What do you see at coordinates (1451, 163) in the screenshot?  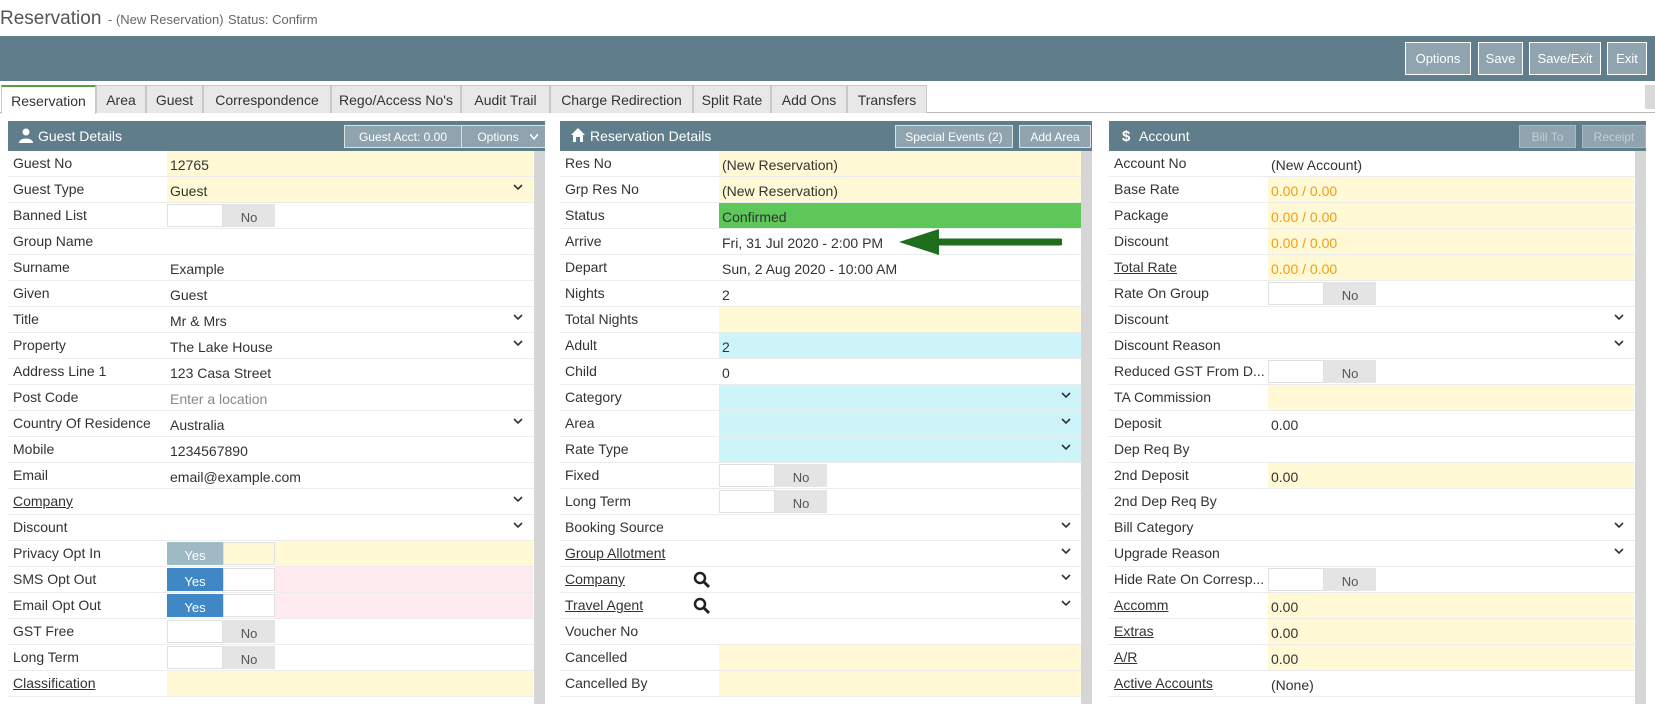 I see `field-value-account-no: (New Account)` at bounding box center [1451, 163].